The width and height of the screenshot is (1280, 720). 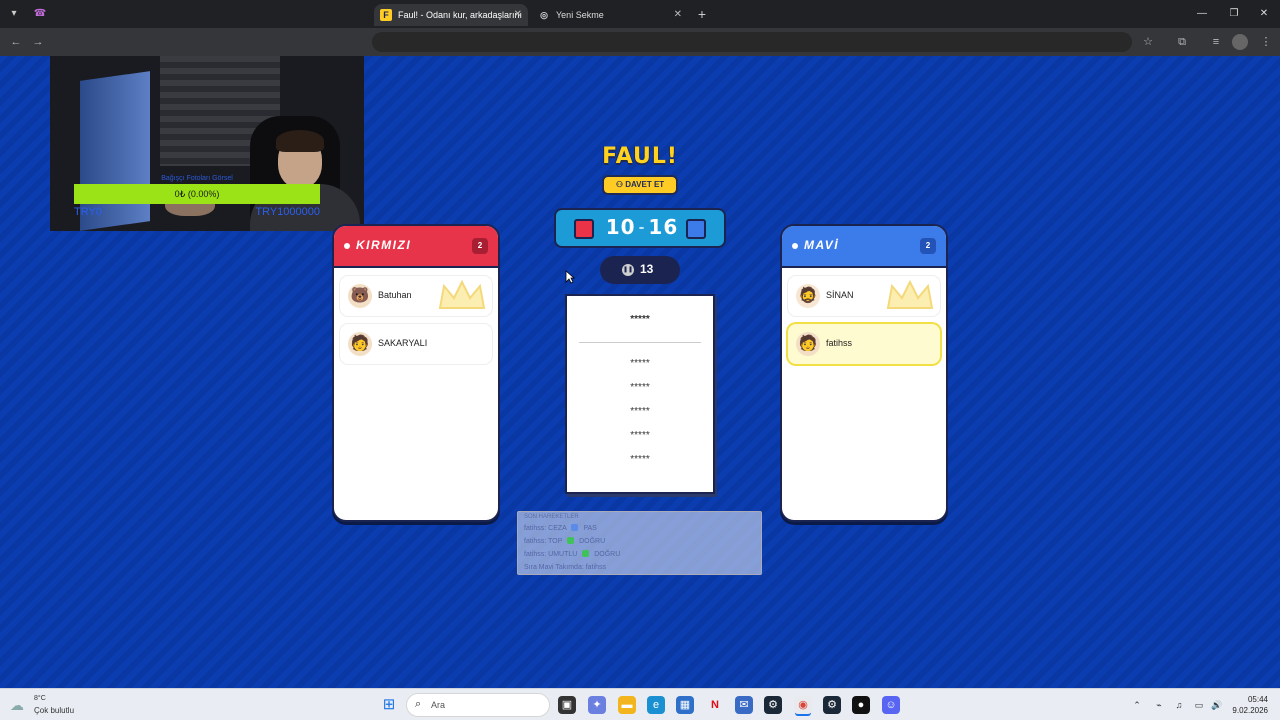 What do you see at coordinates (1266, 42) in the screenshot?
I see `menu-icon: ⋮` at bounding box center [1266, 42].